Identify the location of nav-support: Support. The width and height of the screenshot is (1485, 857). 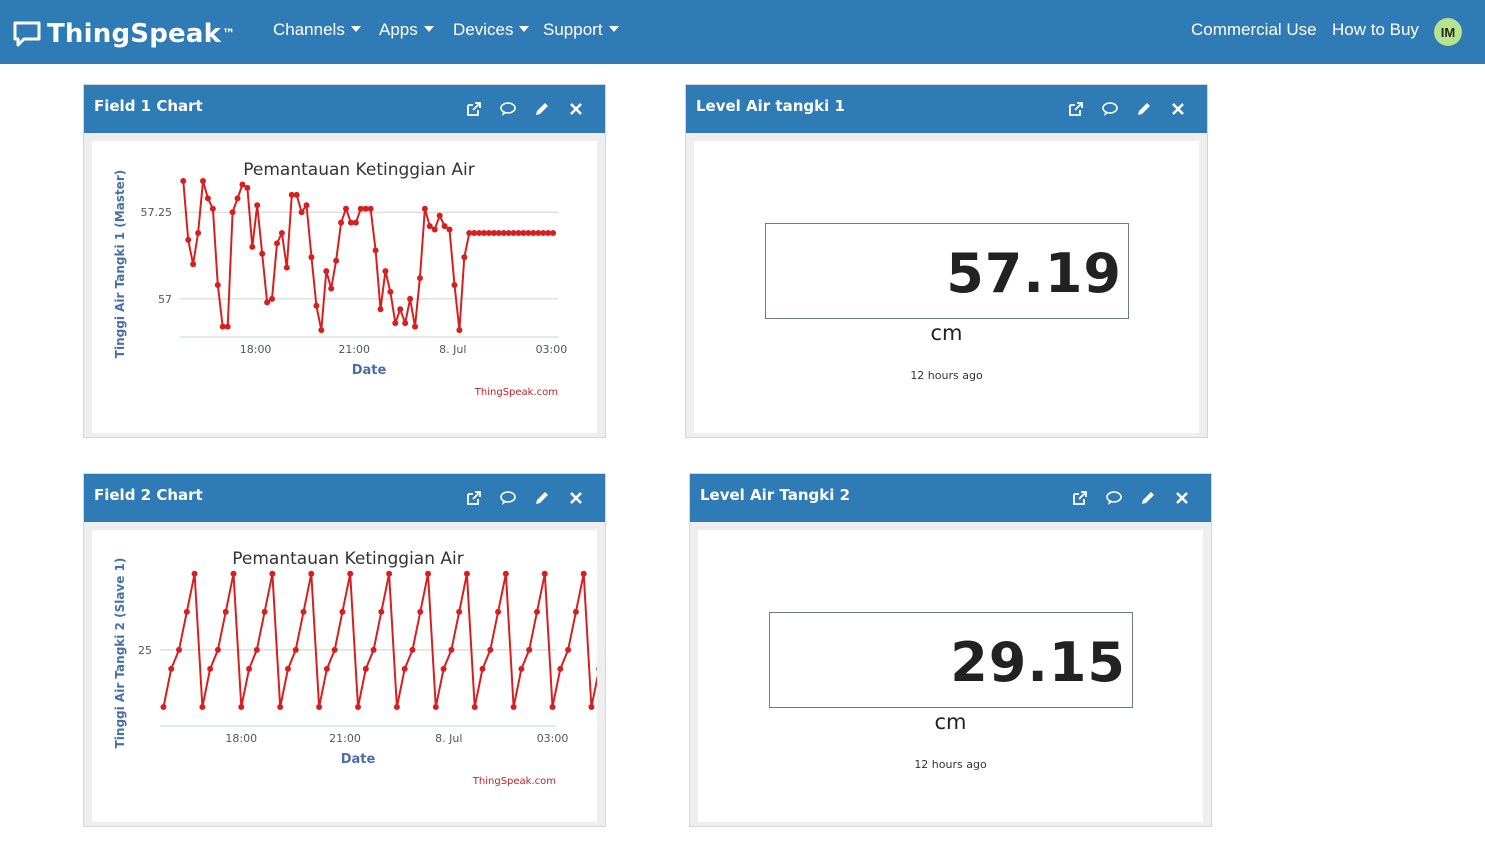
(581, 30).